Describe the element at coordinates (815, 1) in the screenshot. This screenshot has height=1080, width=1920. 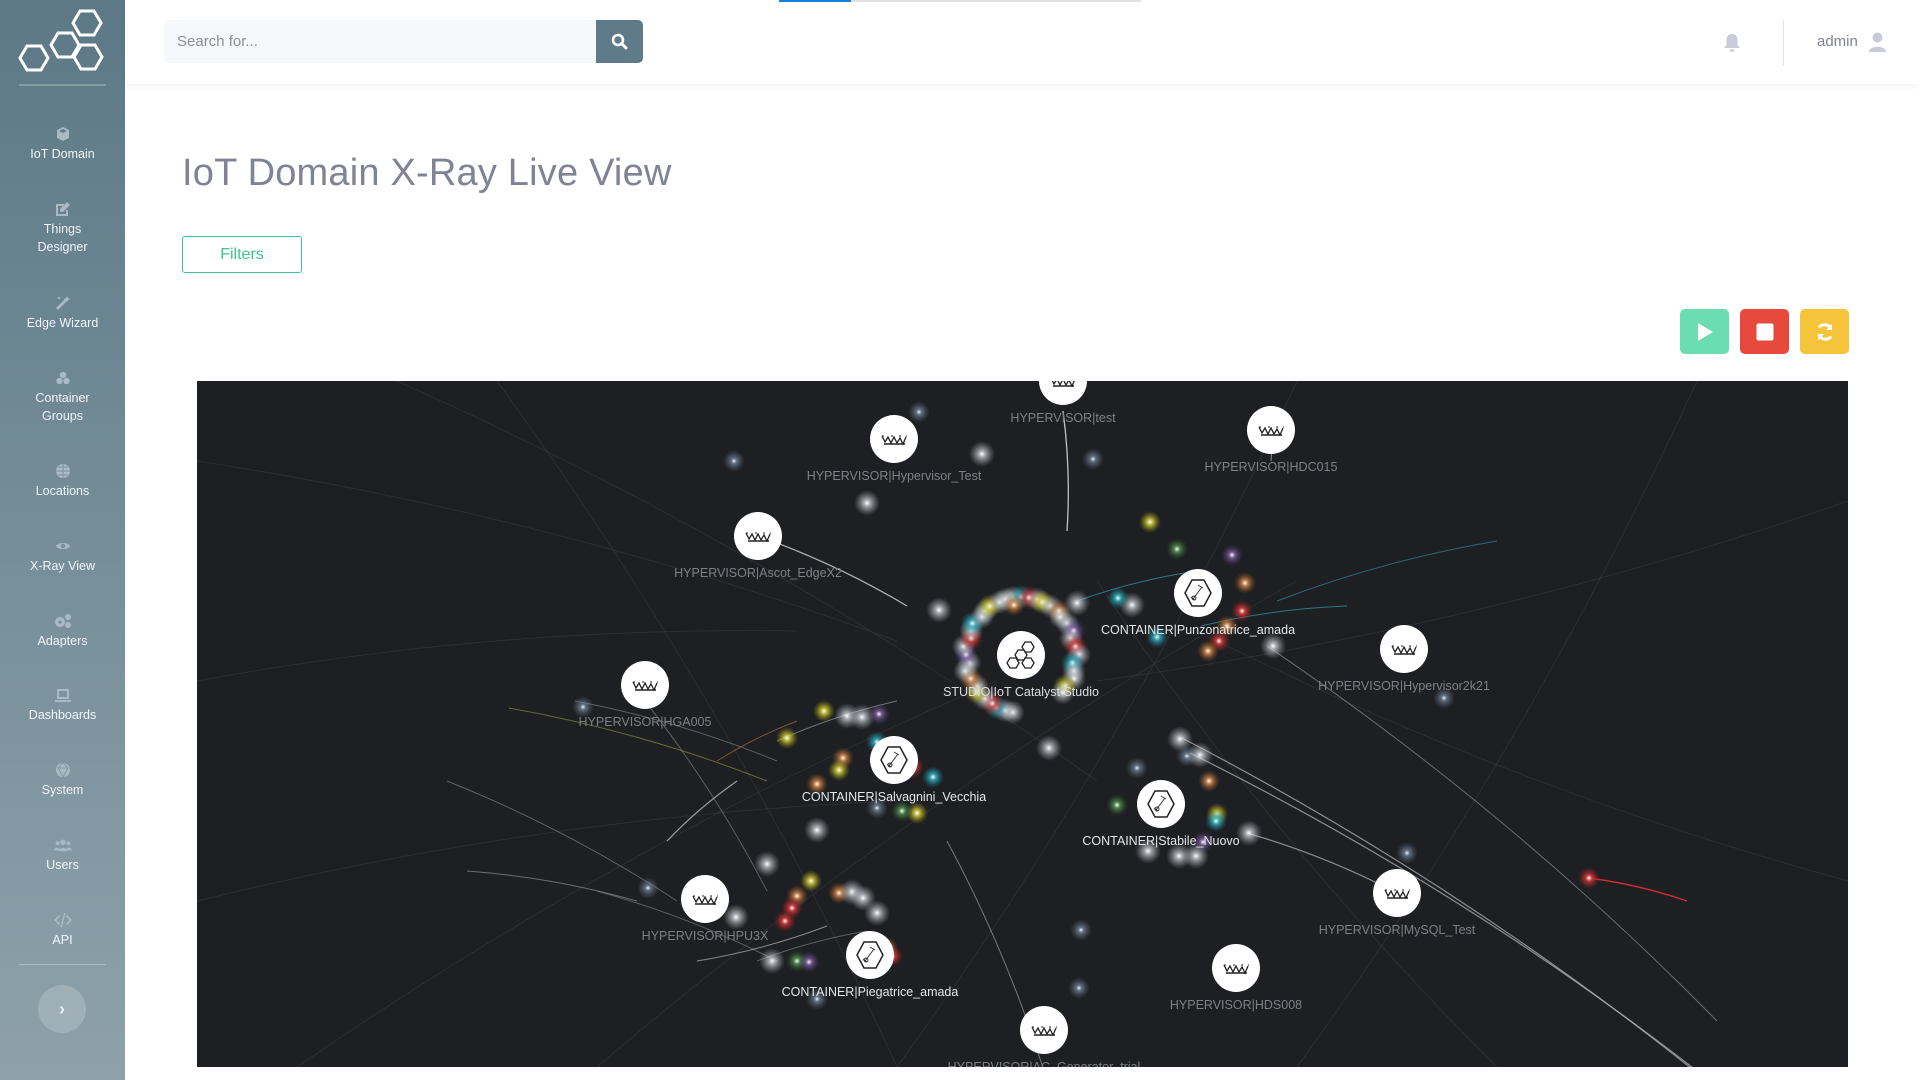
I see `loading-progress-fill` at that location.